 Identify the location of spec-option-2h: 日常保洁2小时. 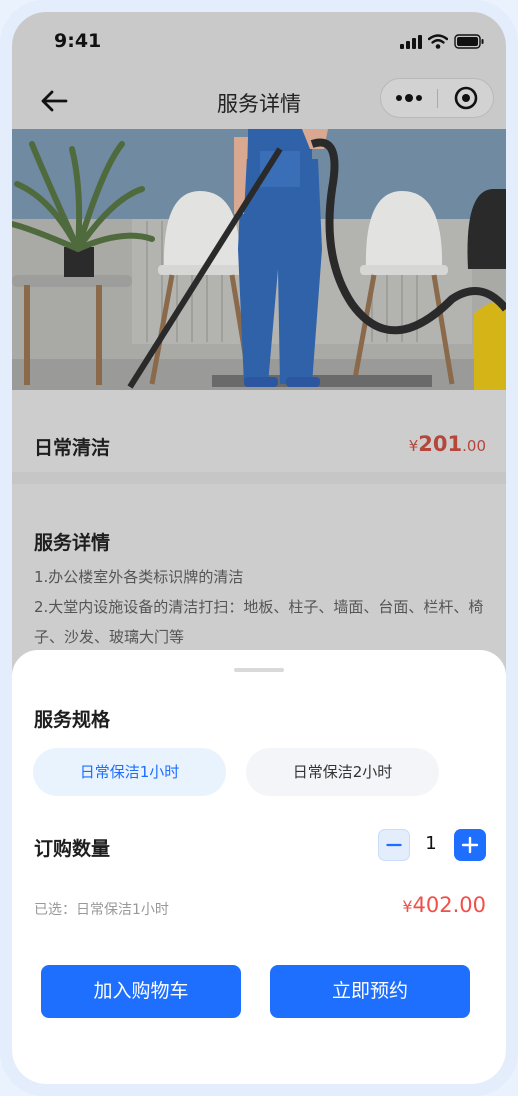
(342, 772).